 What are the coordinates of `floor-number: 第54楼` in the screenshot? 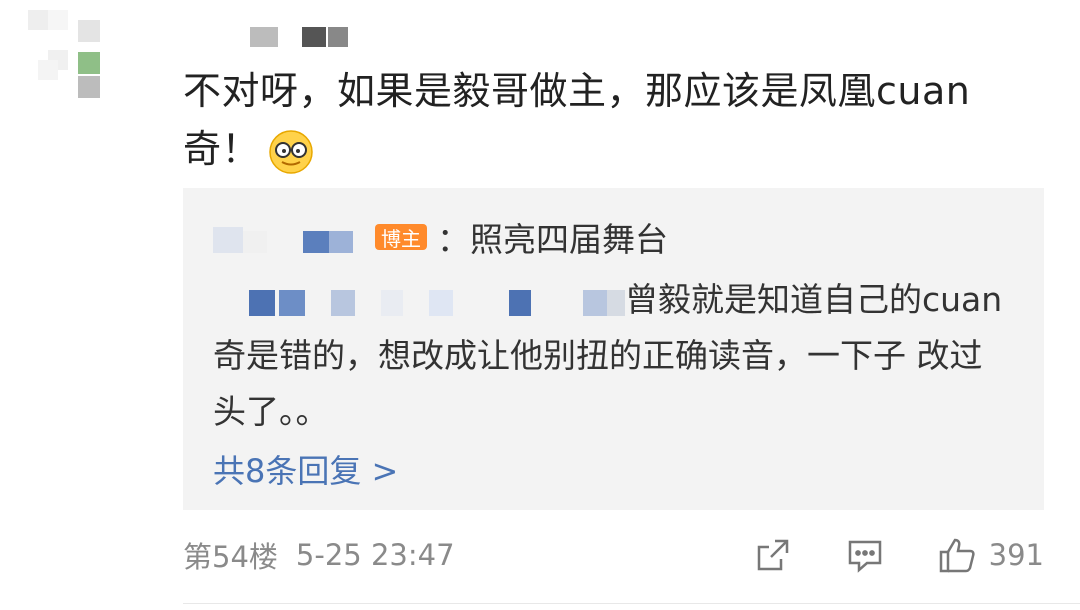 It's located at (230, 557).